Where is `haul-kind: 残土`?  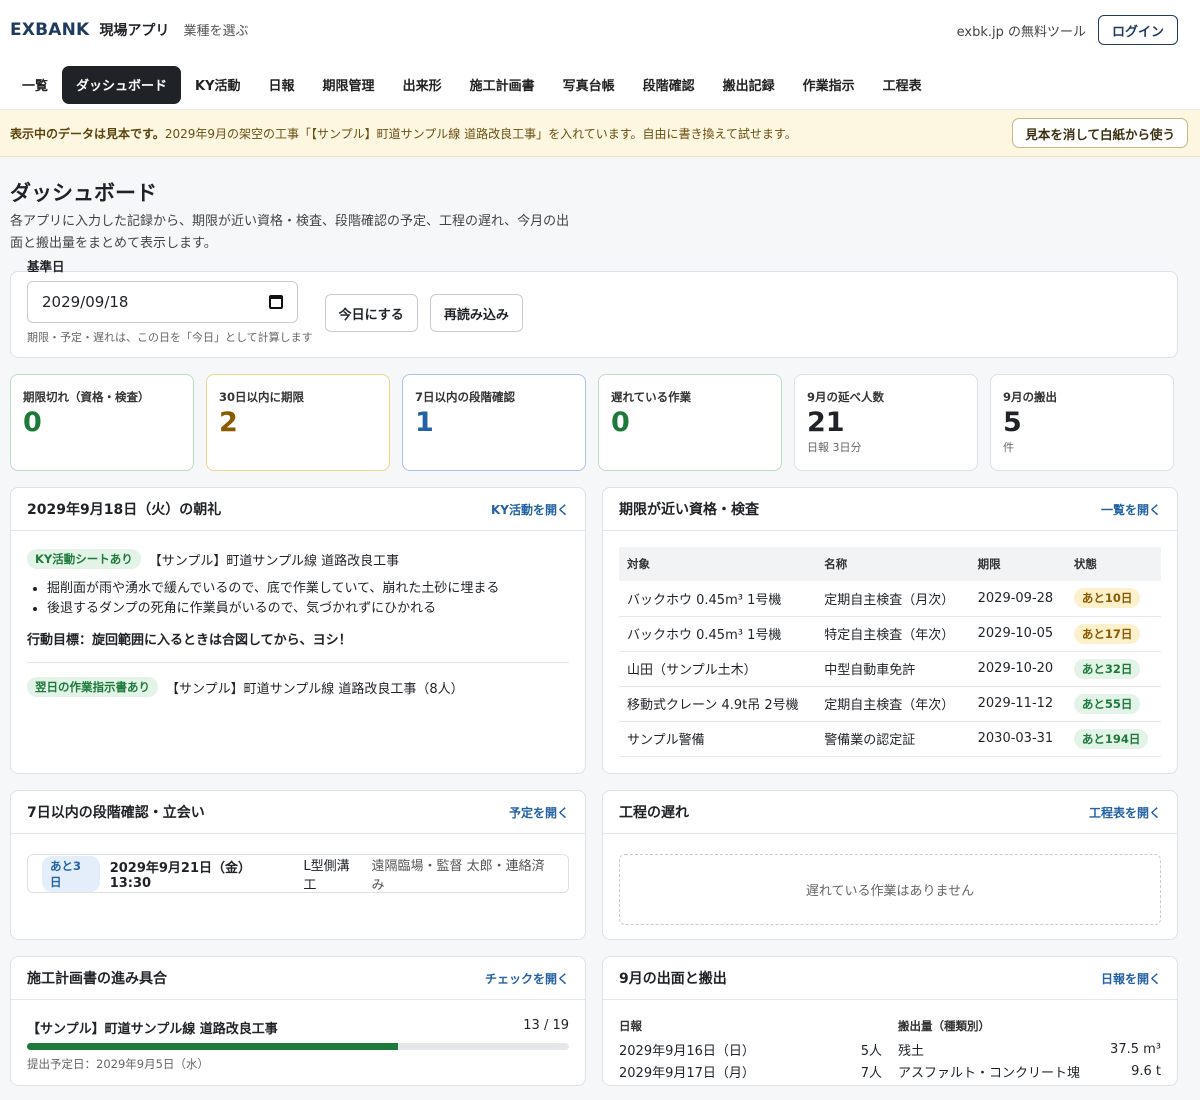
haul-kind: 残土 is located at coordinates (911, 1051).